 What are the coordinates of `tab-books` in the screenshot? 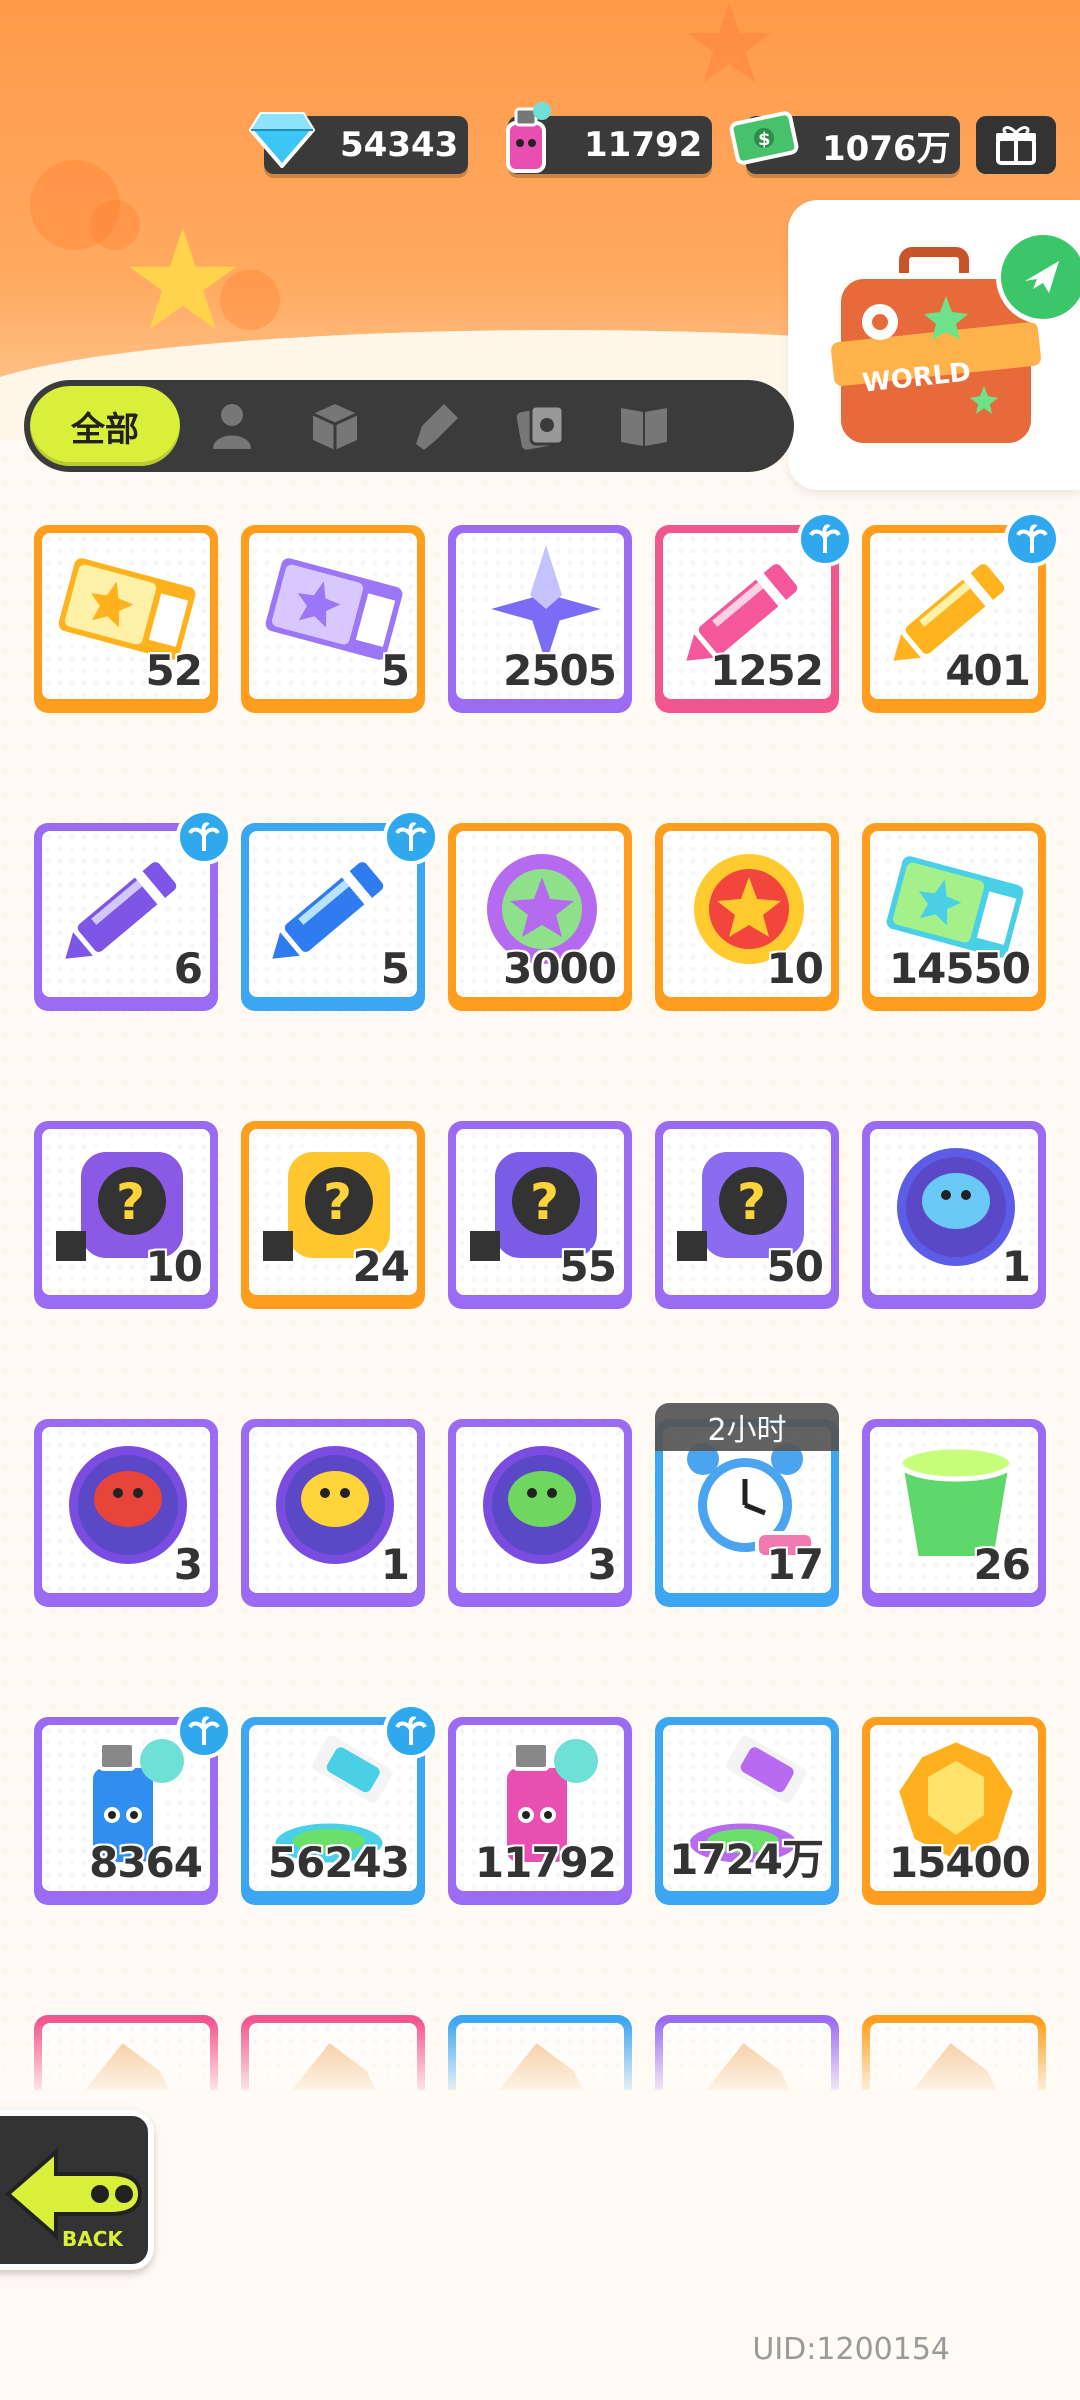 It's located at (643, 426).